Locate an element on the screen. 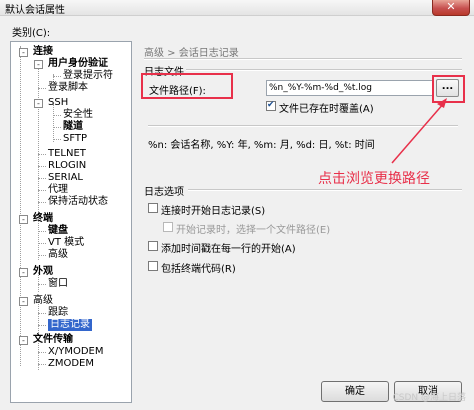 The image size is (474, 410). annotation-text: 点击浏览更换路径 is located at coordinates (374, 179).